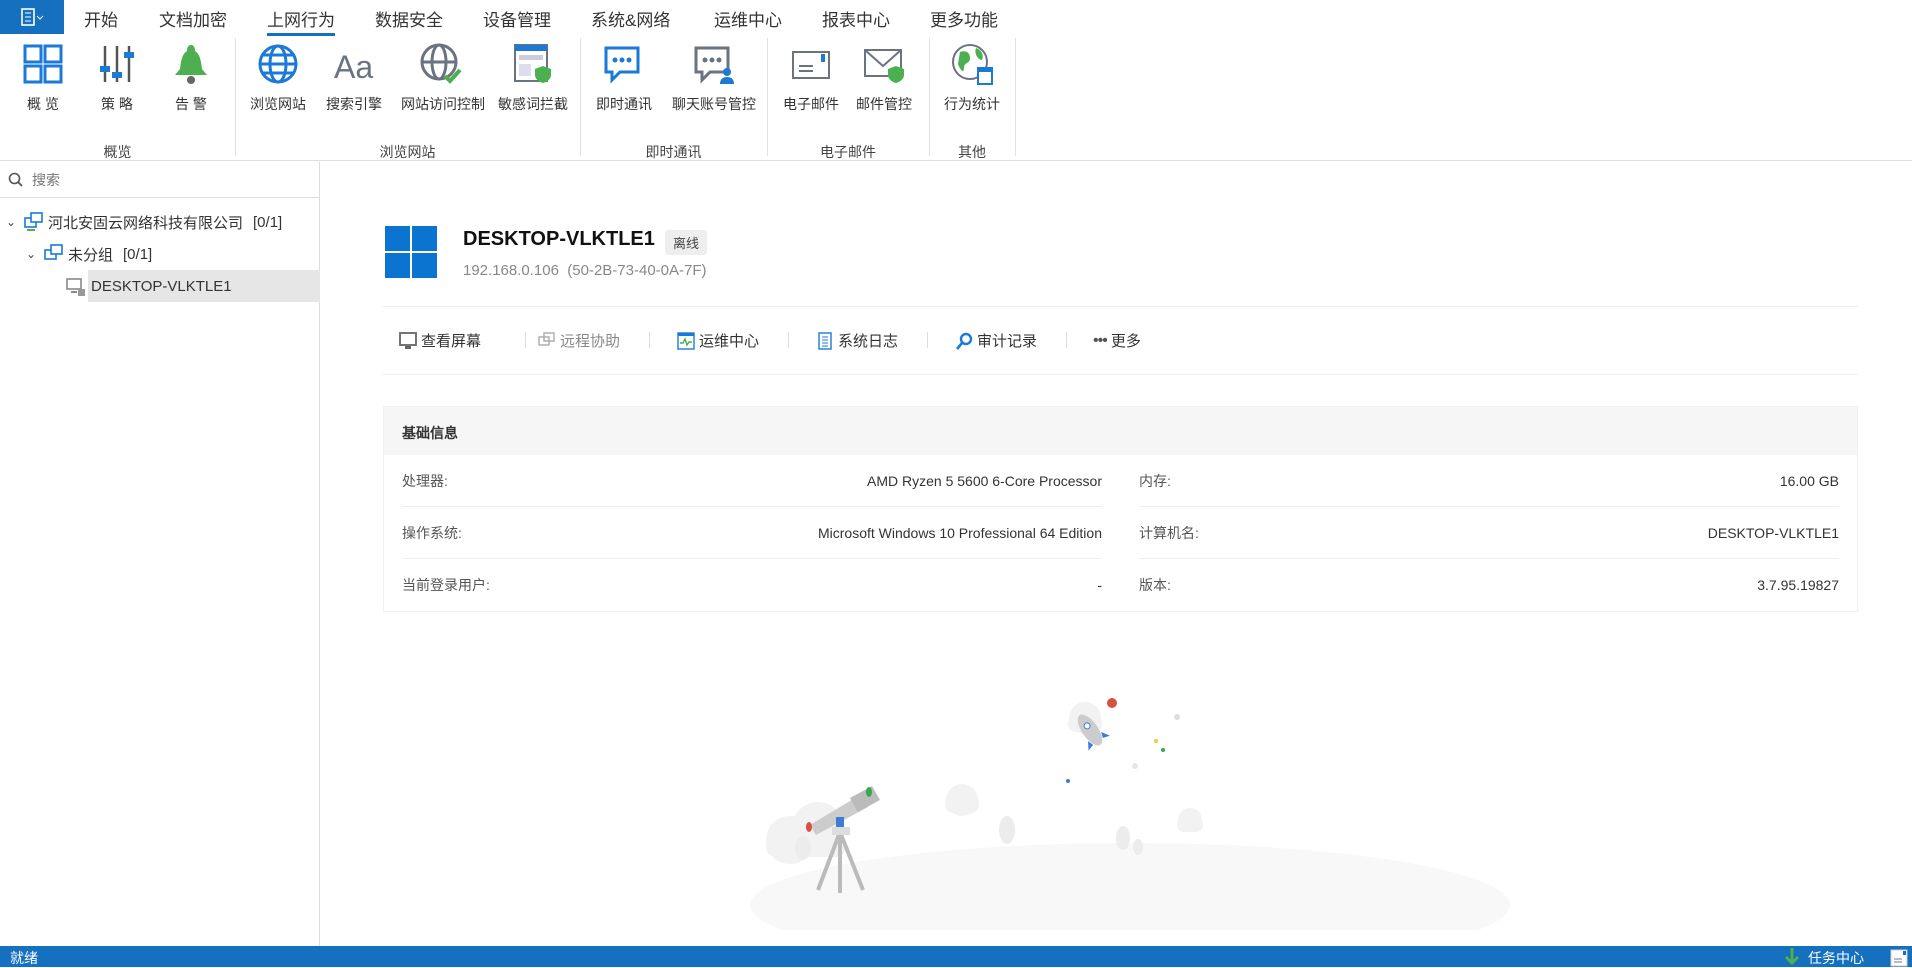 This screenshot has height=968, width=1912. Describe the element at coordinates (1117, 340) in the screenshot. I see `more-button: ••• 更多` at that location.